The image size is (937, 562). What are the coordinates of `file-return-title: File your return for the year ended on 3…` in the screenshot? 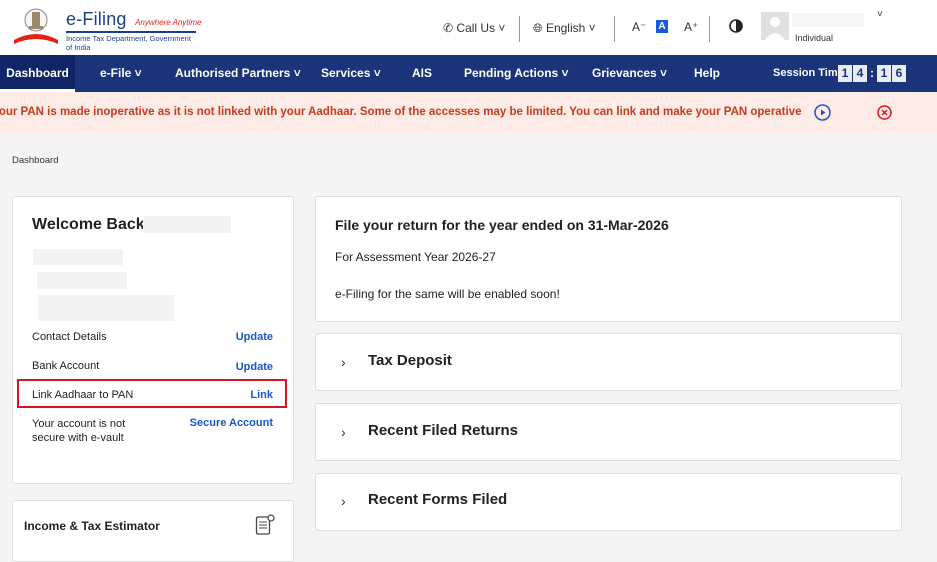 It's located at (502, 225).